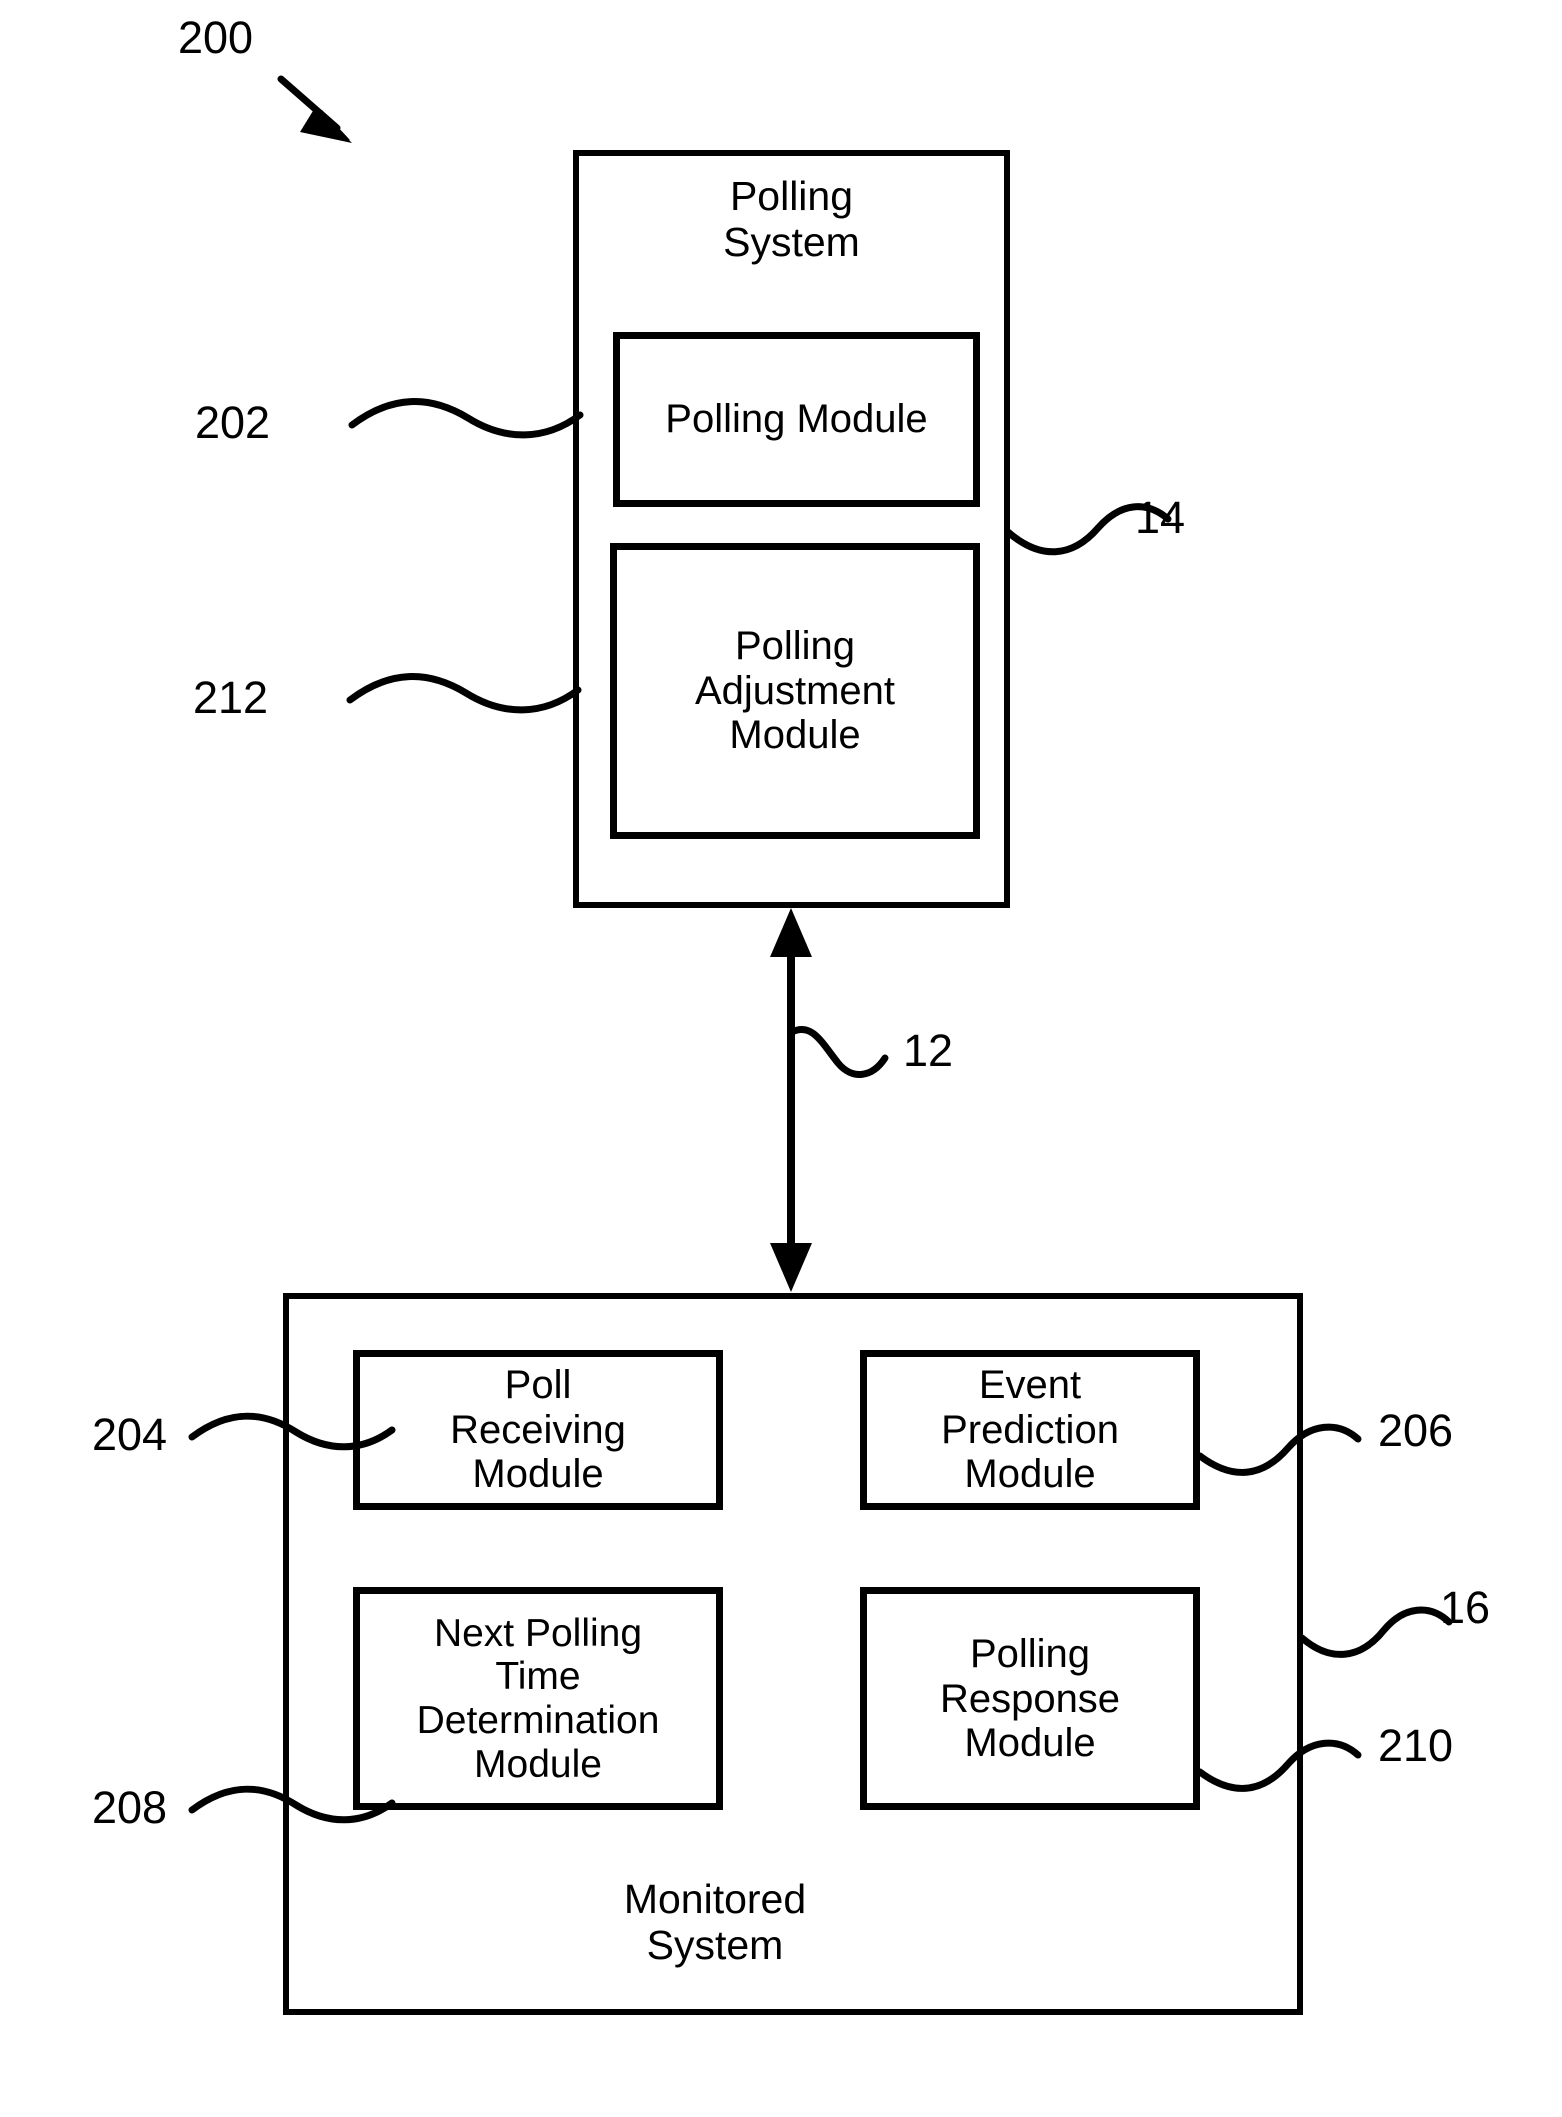  Describe the element at coordinates (1030, 1429) in the screenshot. I see `event-prediction-module-label: Event Prediction Module` at that location.